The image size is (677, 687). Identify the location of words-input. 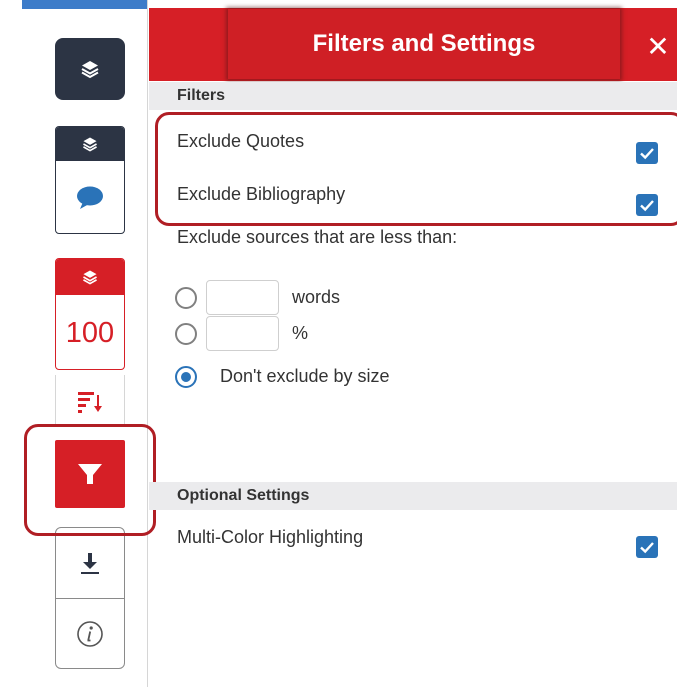
(242, 297).